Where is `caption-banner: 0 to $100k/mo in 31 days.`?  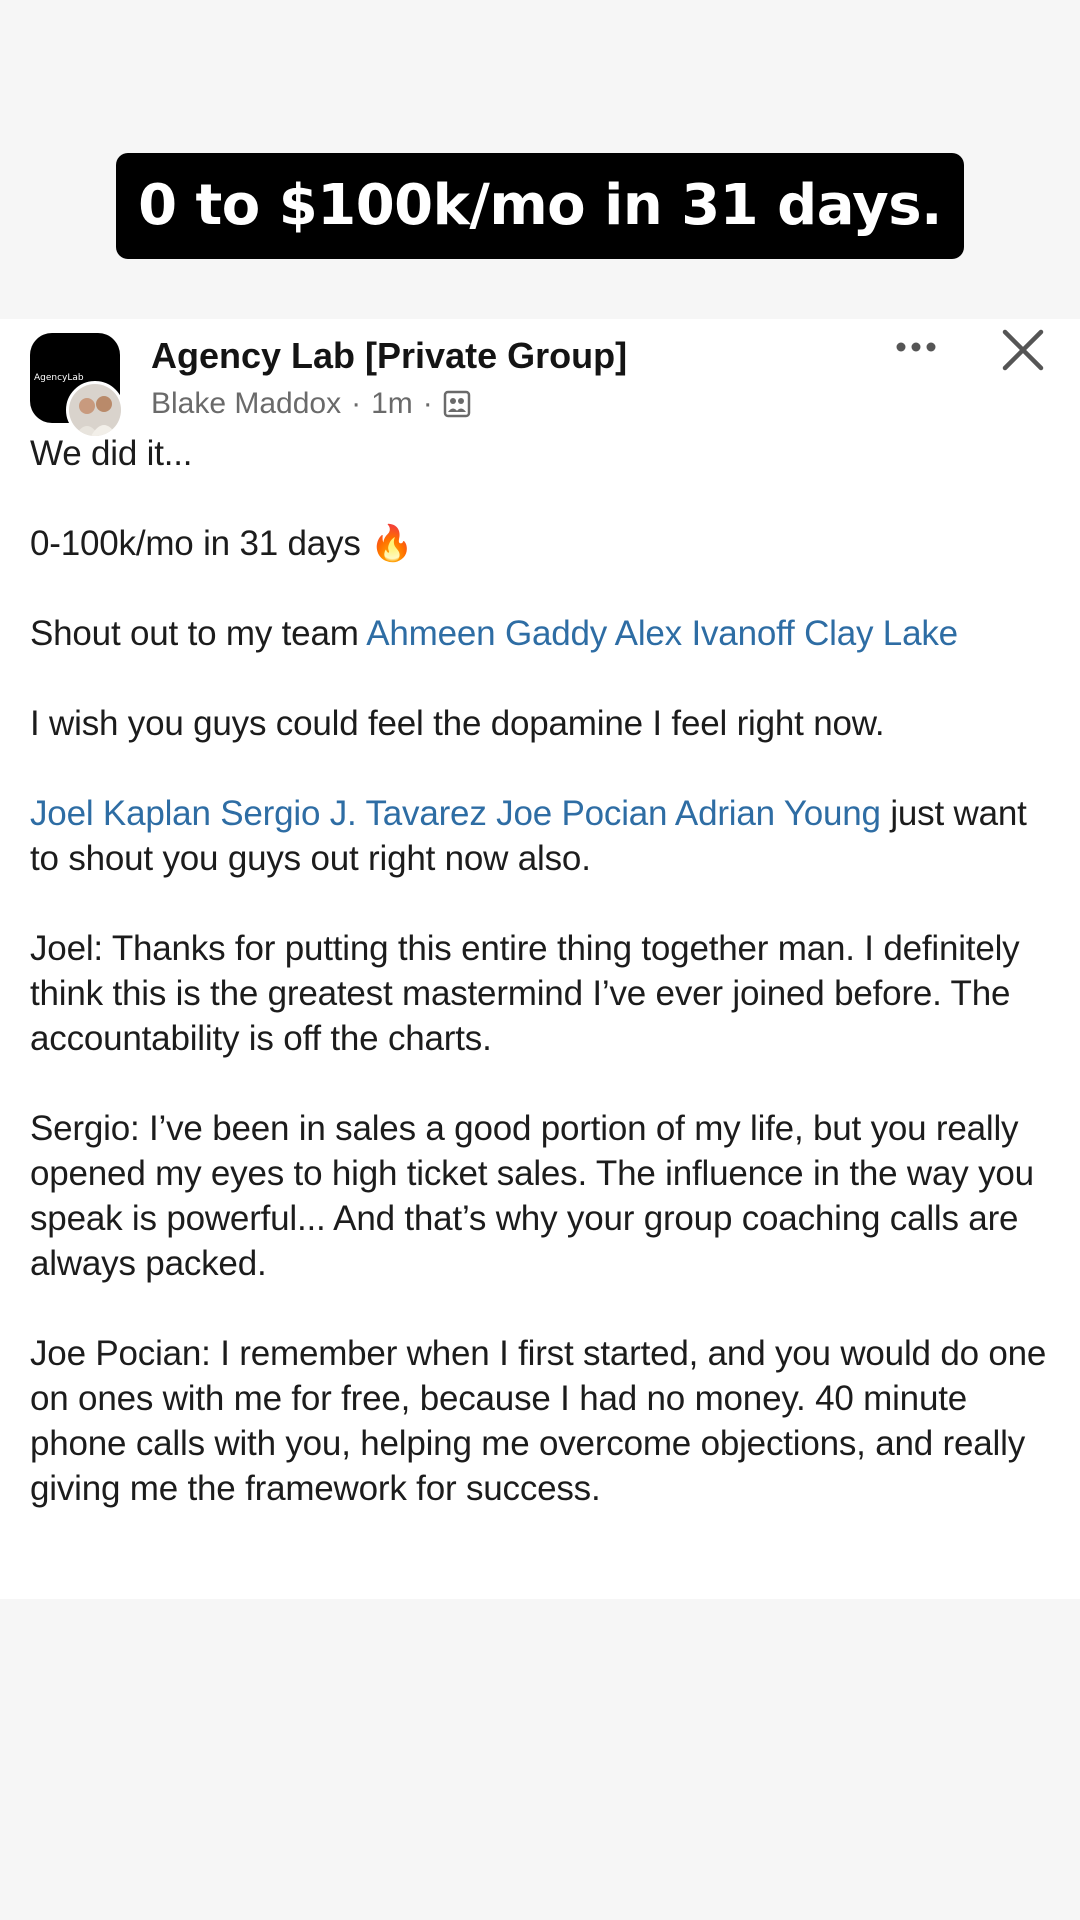
caption-banner: 0 to $100k/mo in 31 days. is located at coordinates (540, 206).